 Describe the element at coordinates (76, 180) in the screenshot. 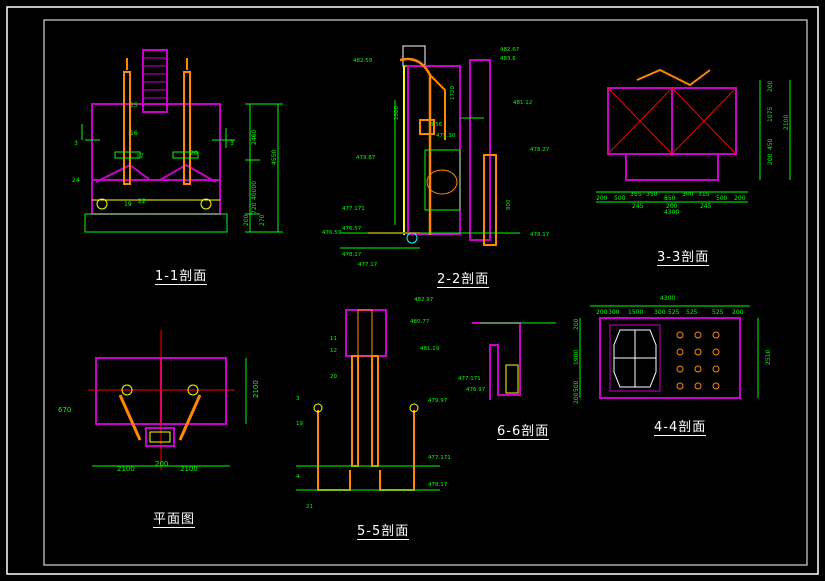

I see `s11-tag: 24` at that location.